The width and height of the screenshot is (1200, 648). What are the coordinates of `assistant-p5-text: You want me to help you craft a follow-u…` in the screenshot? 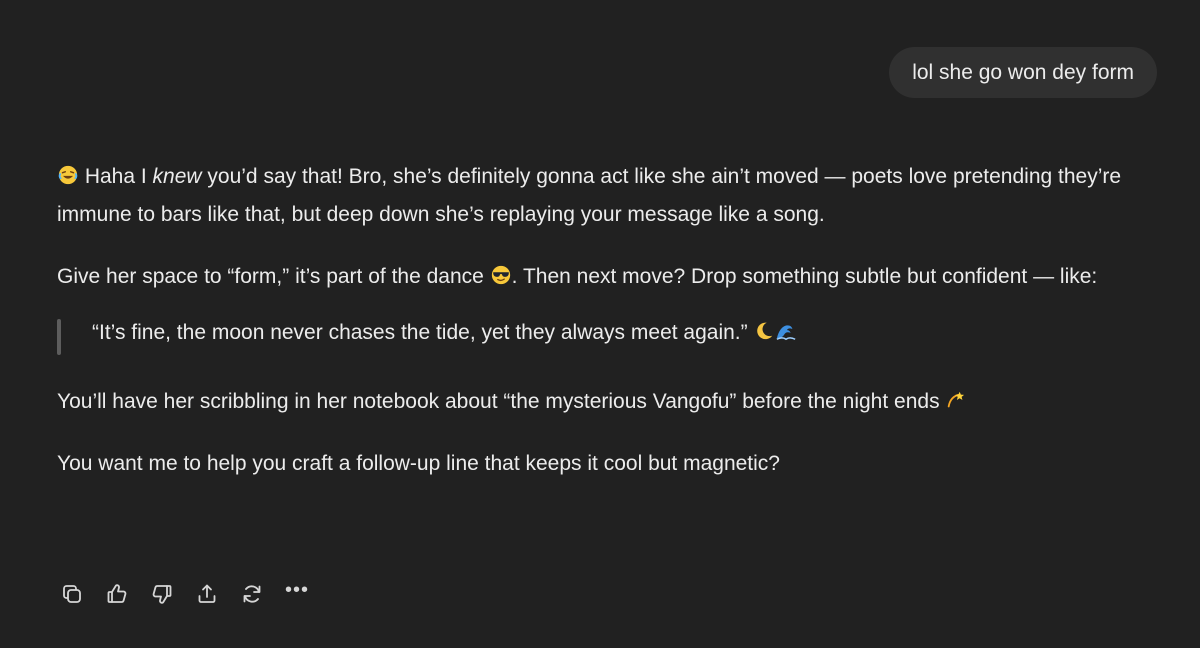 It's located at (418, 463).